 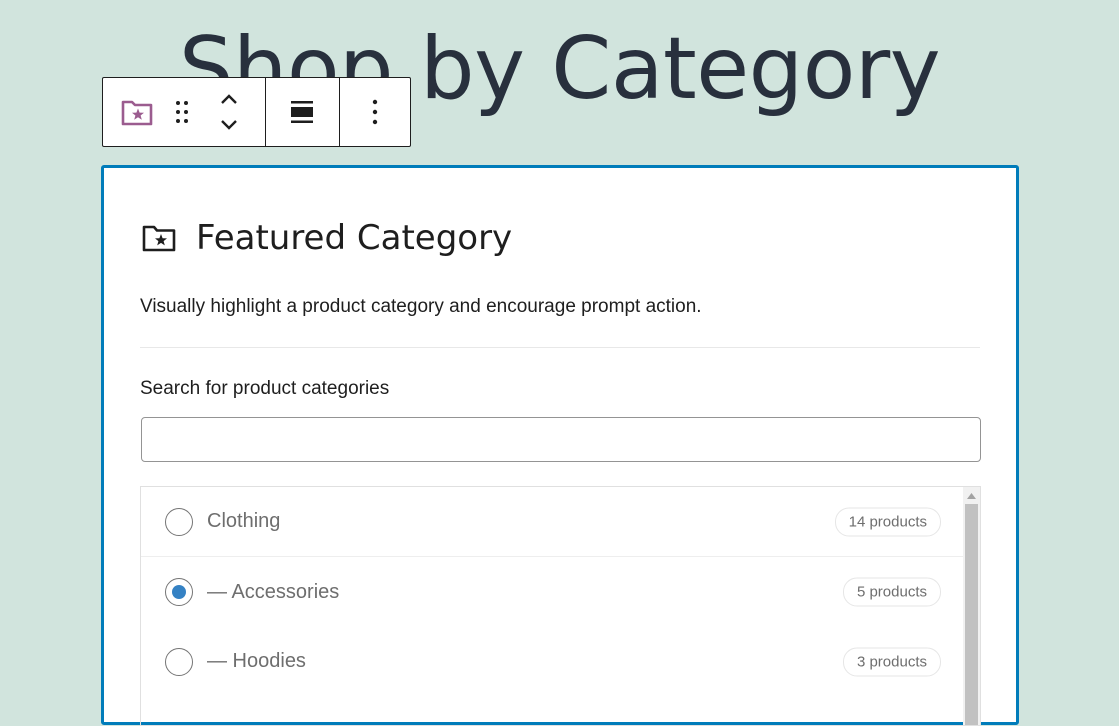 I want to click on chevron-down-icon, so click(x=229, y=125).